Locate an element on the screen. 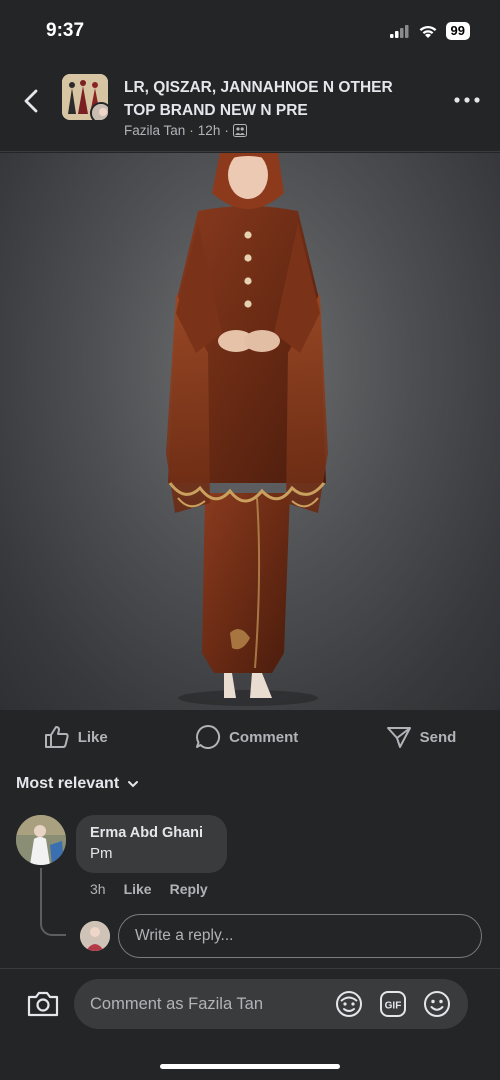 The height and width of the screenshot is (1080, 500). signal-icon is located at coordinates (399, 31).